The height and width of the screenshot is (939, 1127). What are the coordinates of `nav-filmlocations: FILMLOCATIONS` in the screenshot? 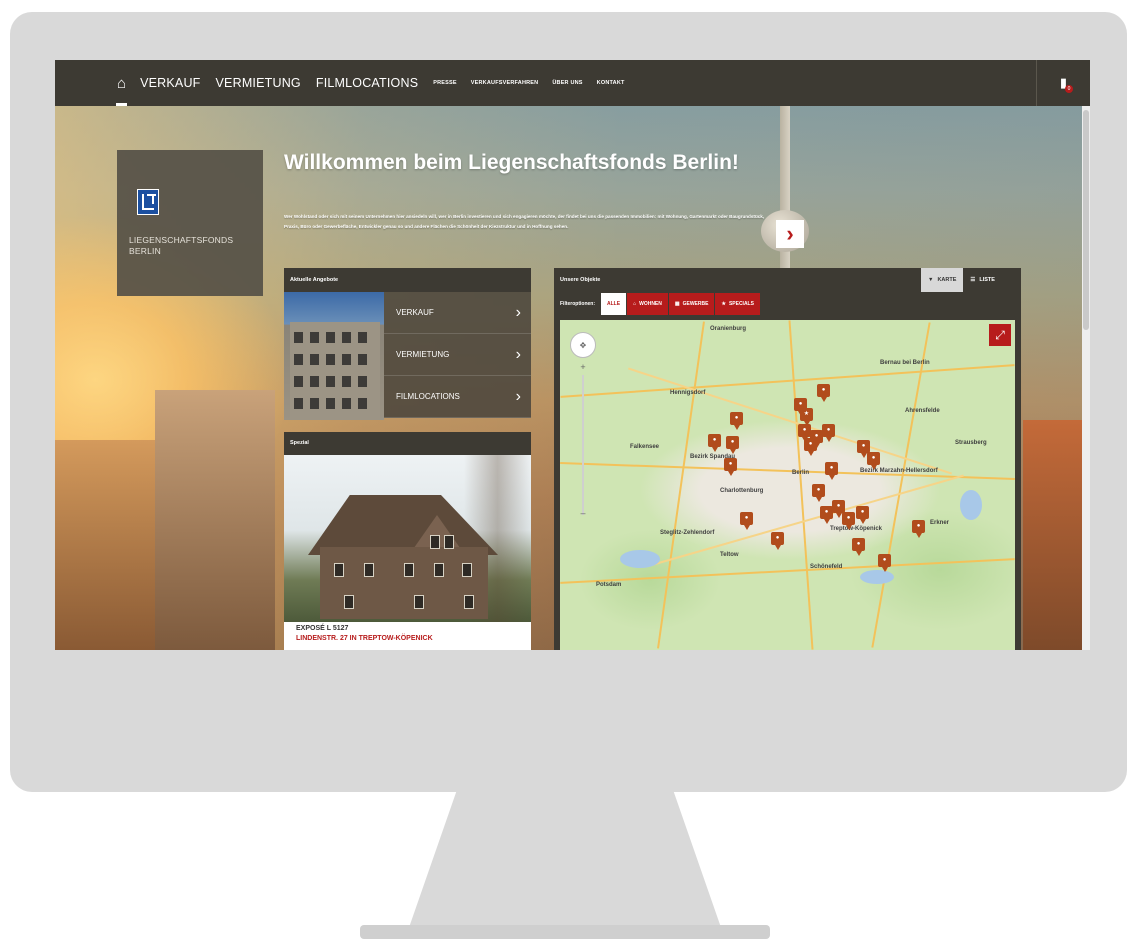 It's located at (367, 83).